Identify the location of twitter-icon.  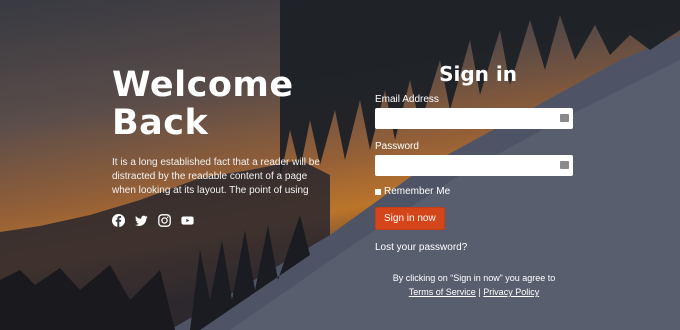
(141, 220).